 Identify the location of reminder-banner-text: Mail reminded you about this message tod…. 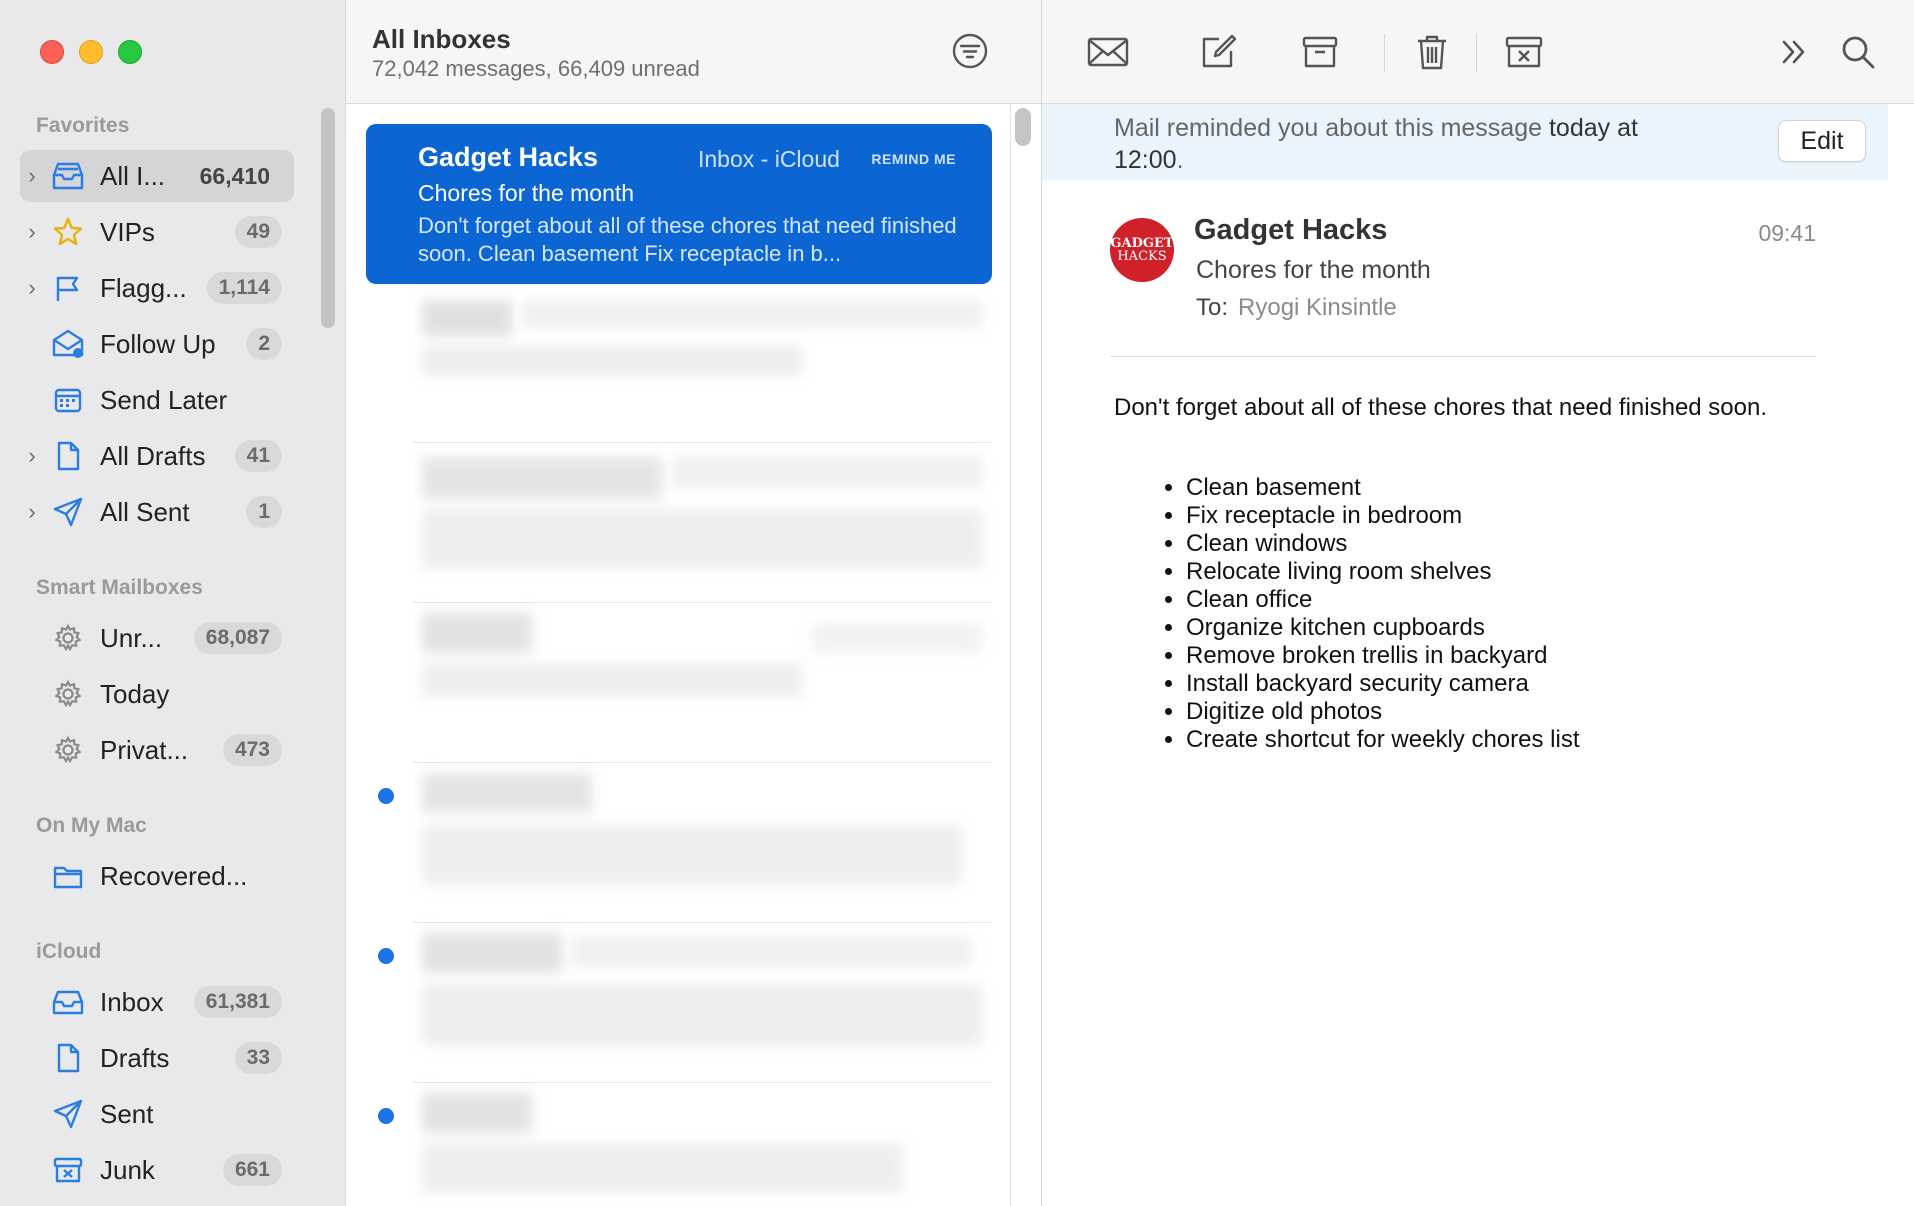
(1376, 144).